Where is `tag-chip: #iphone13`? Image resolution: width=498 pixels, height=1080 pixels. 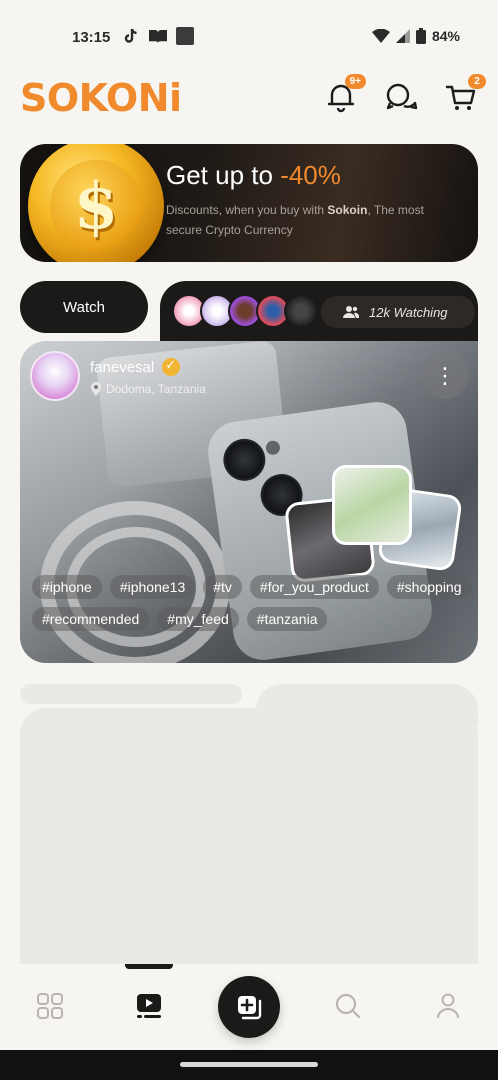
tag-chip: #iphone13 is located at coordinates (152, 587).